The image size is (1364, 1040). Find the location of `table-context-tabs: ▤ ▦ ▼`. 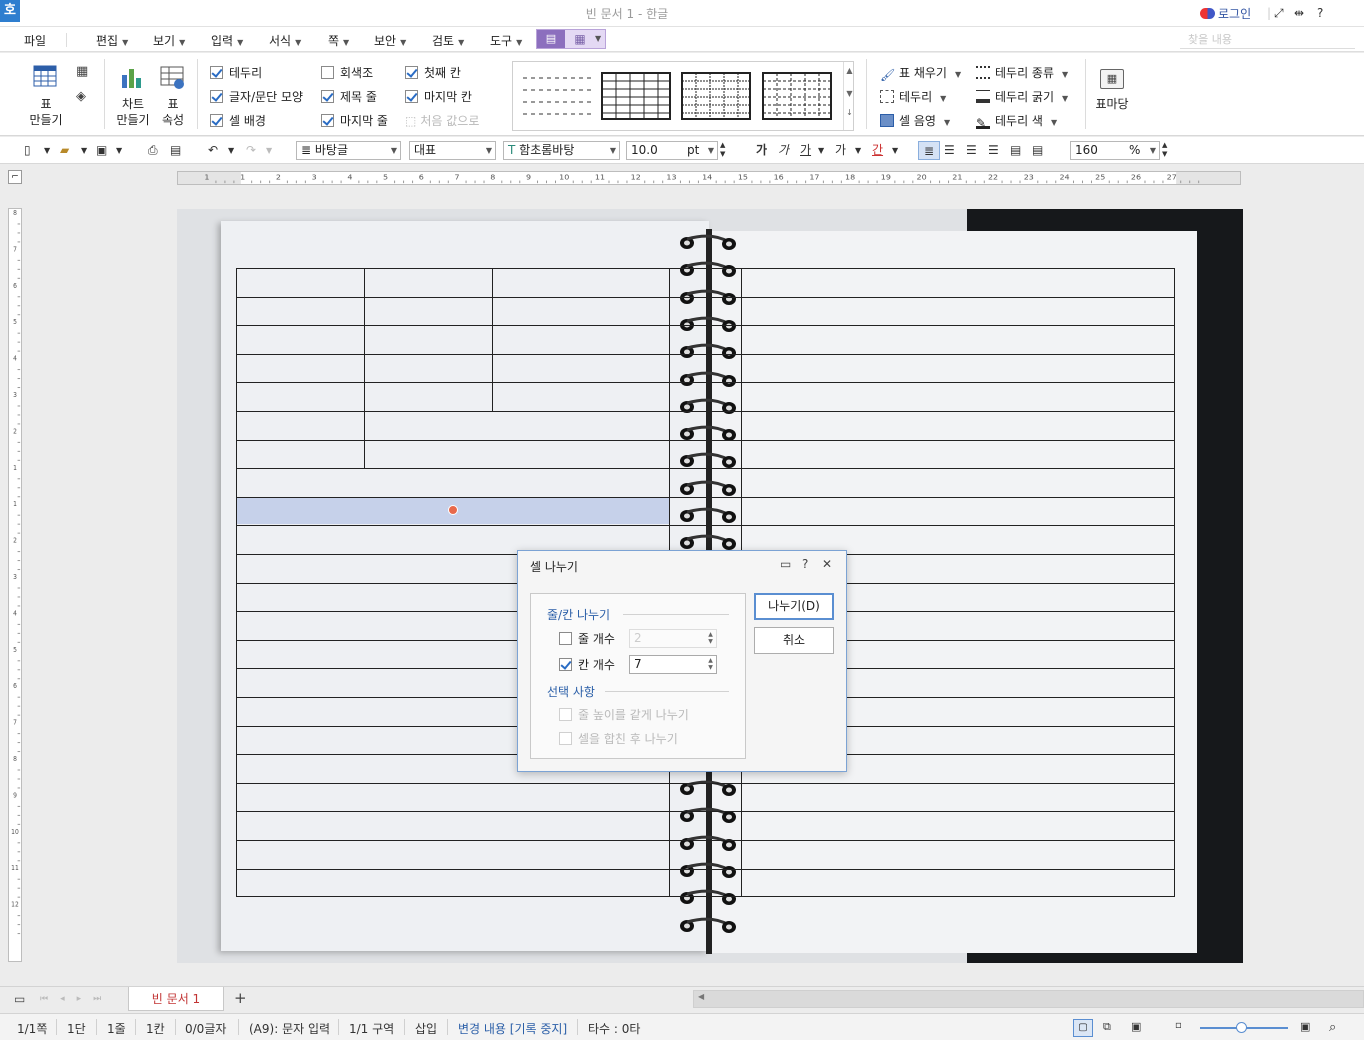

table-context-tabs: ▤ ▦ ▼ is located at coordinates (571, 39).